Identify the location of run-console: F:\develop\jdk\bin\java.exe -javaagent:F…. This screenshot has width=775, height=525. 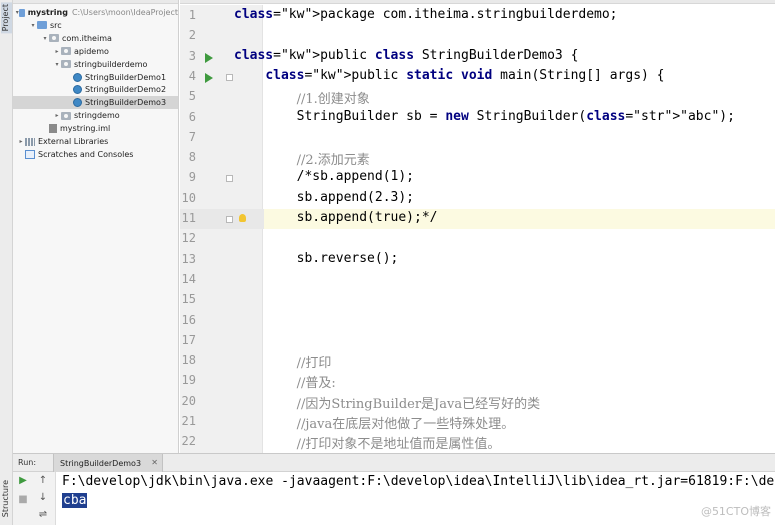
(415, 498).